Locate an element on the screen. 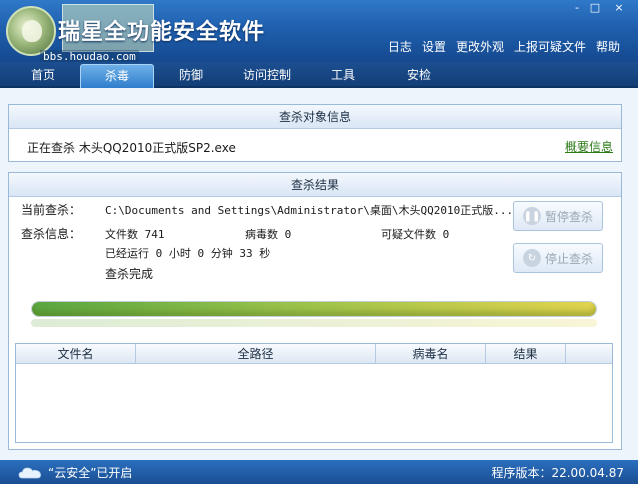 The width and height of the screenshot is (638, 484). scan-progress-bar is located at coordinates (314, 309).